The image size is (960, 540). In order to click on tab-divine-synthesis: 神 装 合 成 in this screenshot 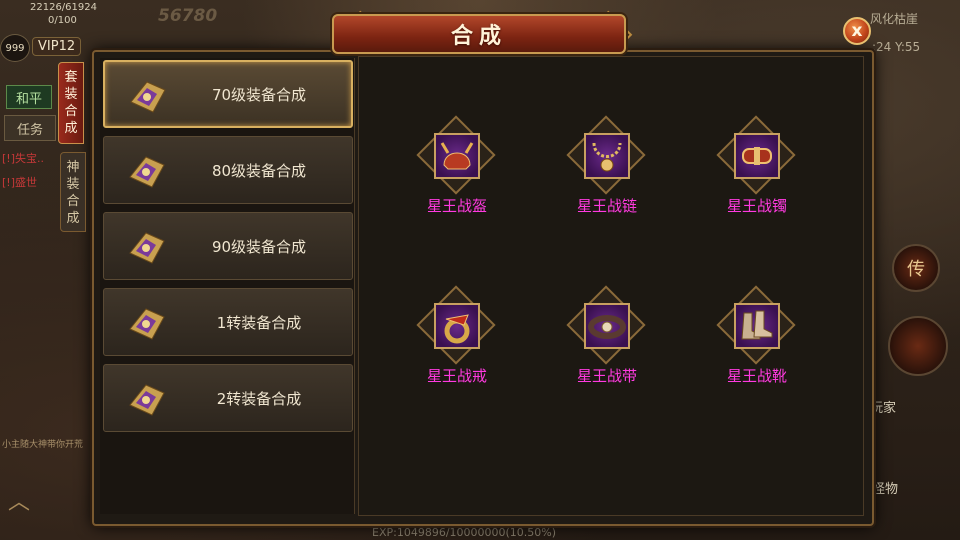, I will do `click(73, 192)`.